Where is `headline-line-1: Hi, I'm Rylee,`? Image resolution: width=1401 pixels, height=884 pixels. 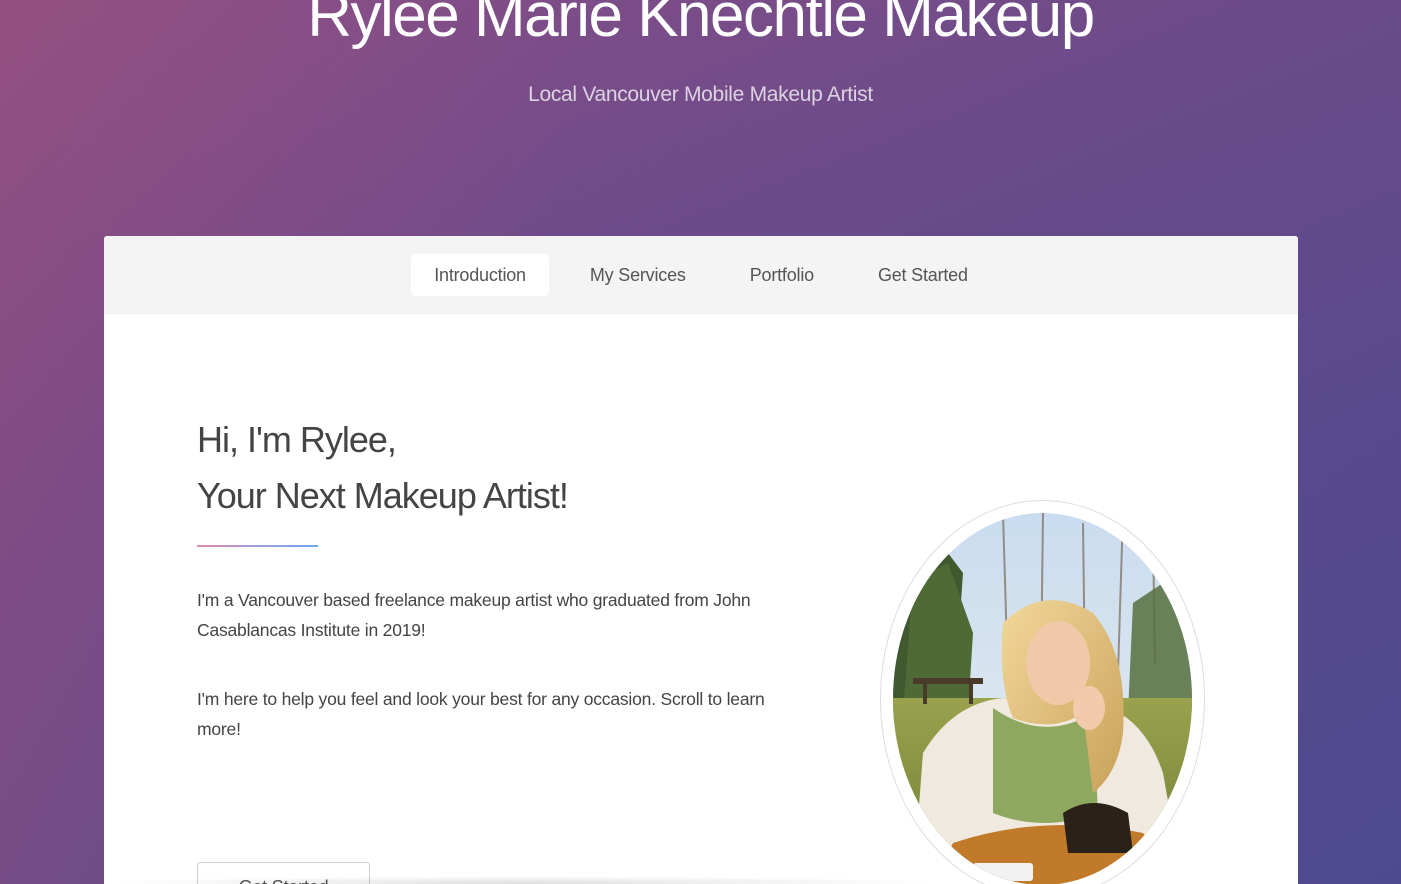
headline-line-1: Hi, I'm Rylee, is located at coordinates (297, 439).